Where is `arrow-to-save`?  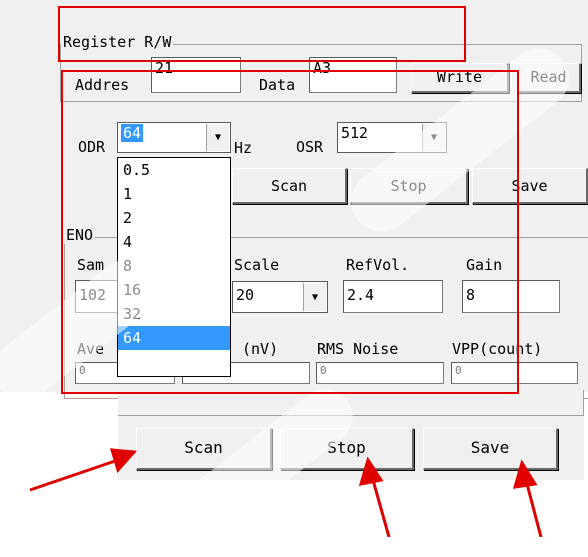
arrow-to-save is located at coordinates (534, 510).